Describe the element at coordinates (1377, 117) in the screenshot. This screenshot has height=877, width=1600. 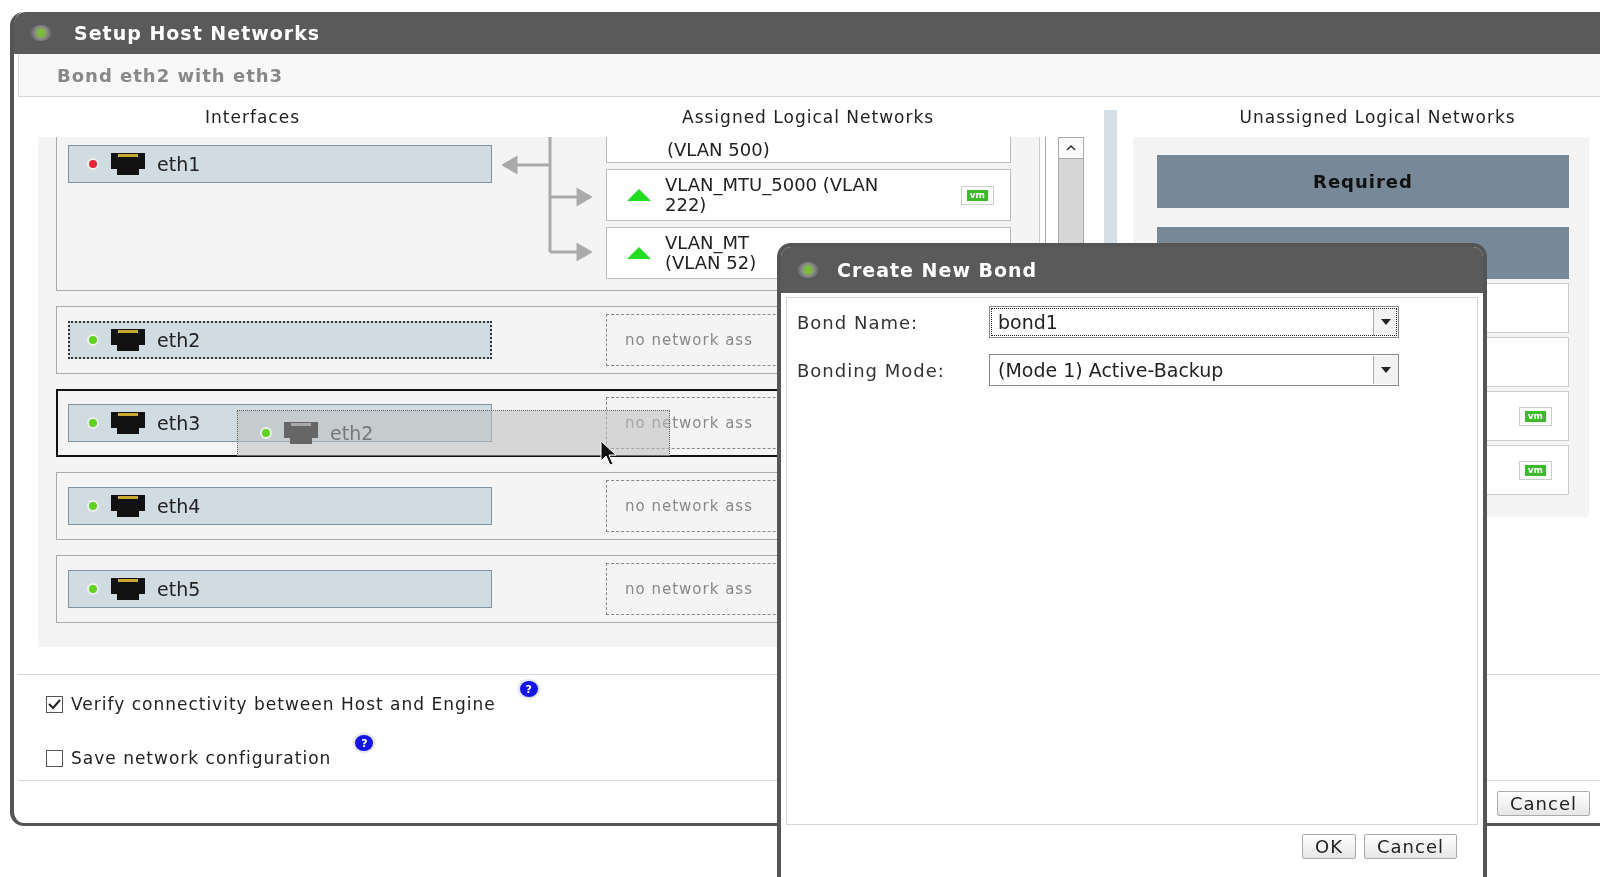
I see `column-header: Unassigned Logical Networks` at that location.